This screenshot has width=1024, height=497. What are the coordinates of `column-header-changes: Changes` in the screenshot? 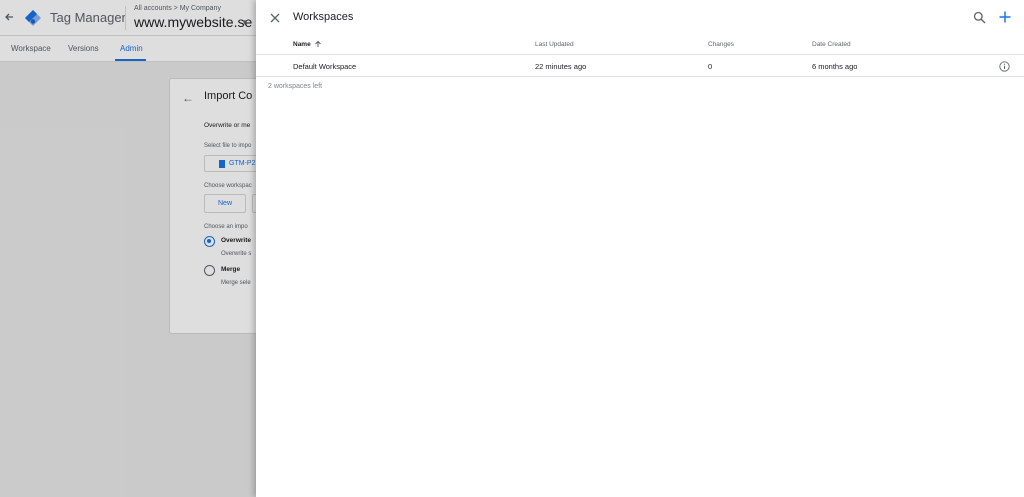 It's located at (721, 44).